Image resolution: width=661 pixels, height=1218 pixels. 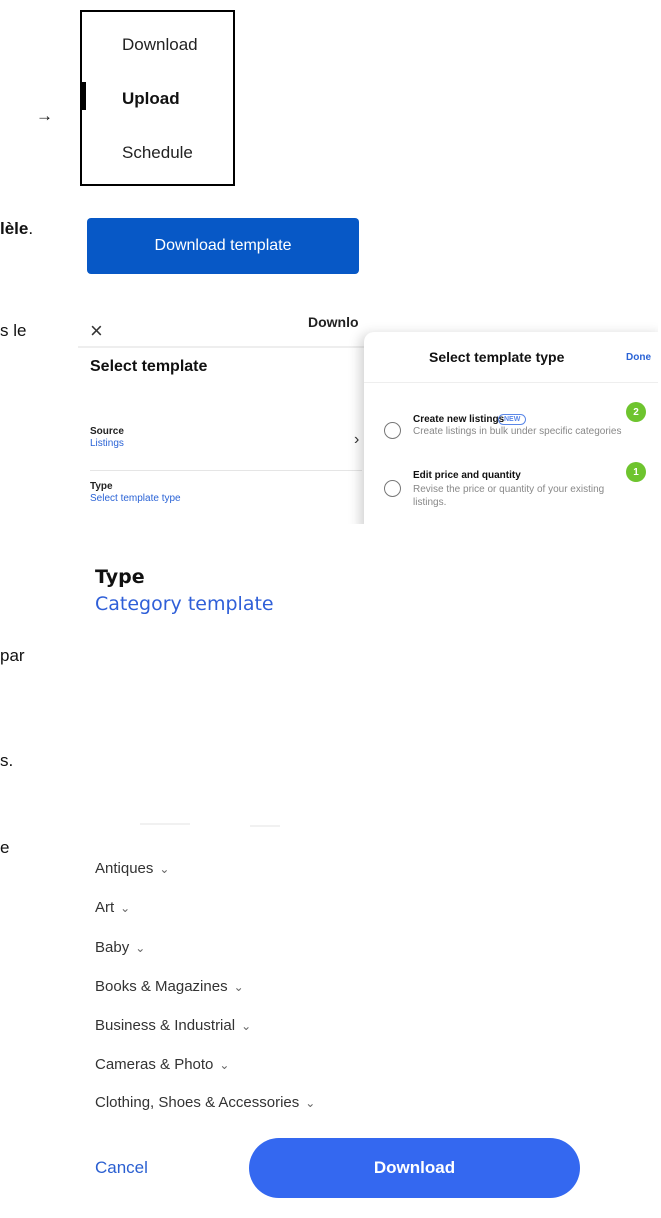 I want to click on action-menu: Download Upload Schedule, so click(x=157, y=98).